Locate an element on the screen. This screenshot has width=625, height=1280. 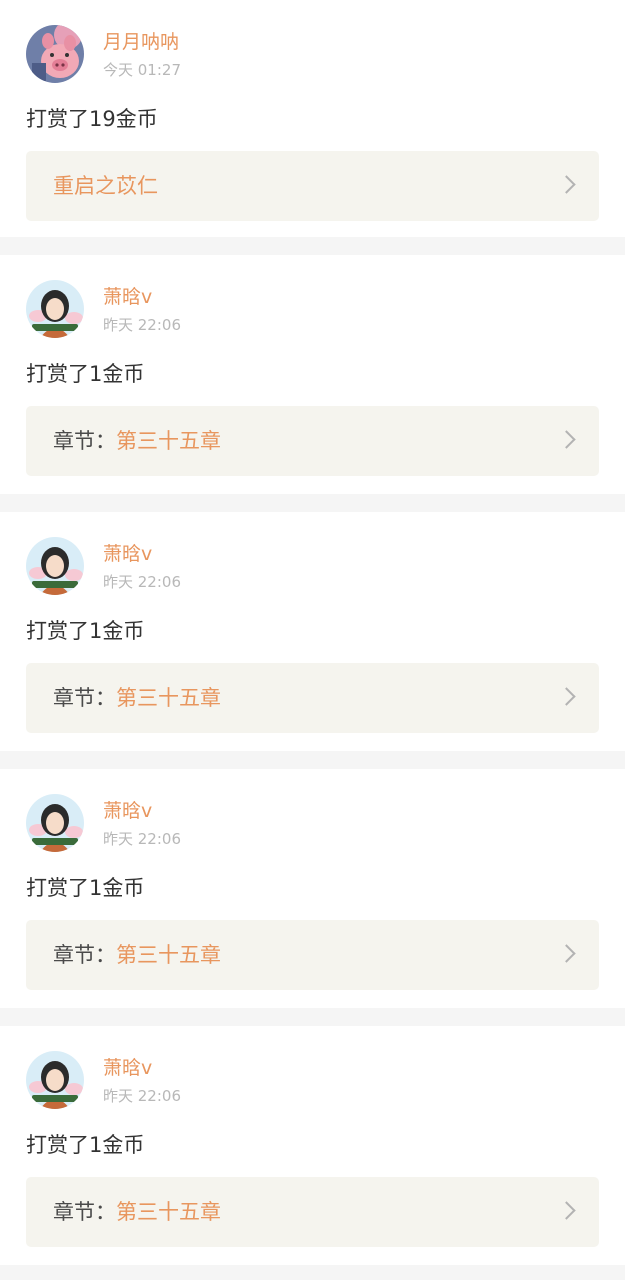
ref-text: 重启之苡仁 is located at coordinates (105, 186).